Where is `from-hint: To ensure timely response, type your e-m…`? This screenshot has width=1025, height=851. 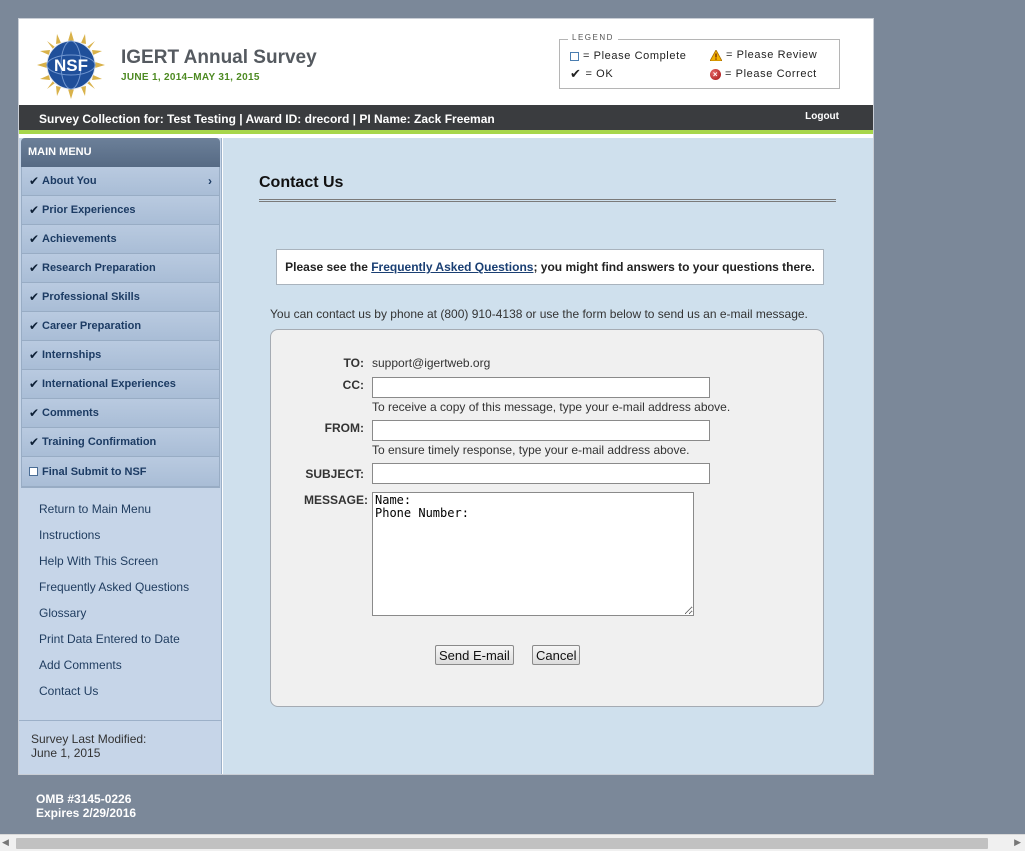
from-hint: To ensure timely response, type your e-m… is located at coordinates (531, 450).